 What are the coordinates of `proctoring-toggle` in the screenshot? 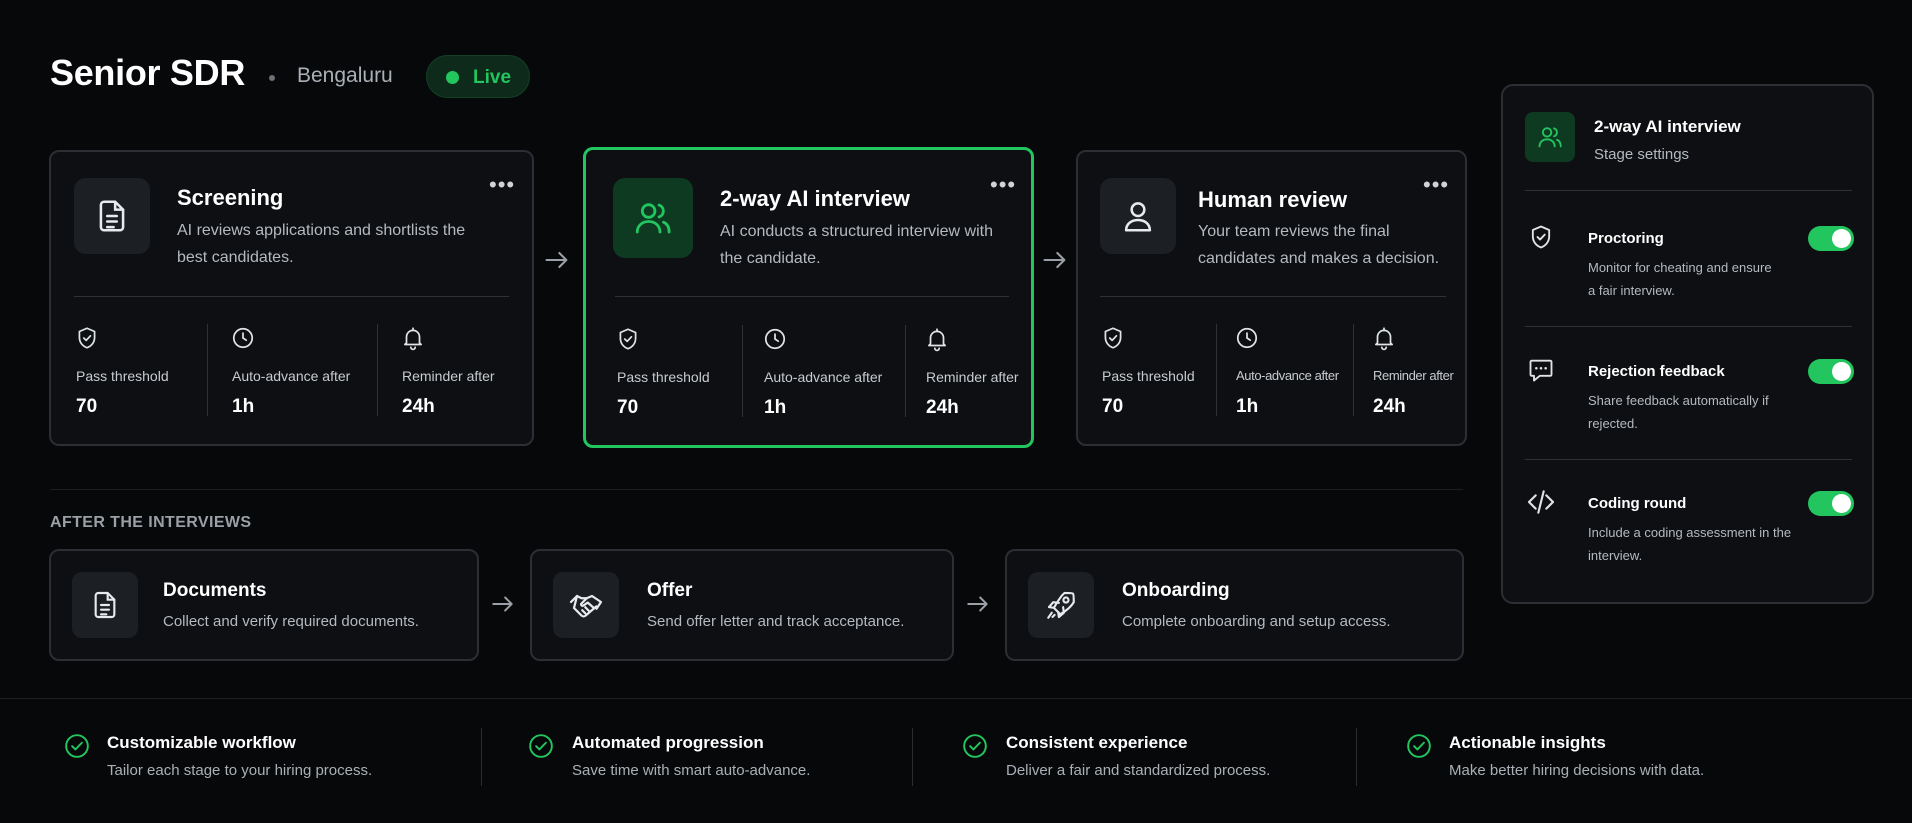 It's located at (1831, 238).